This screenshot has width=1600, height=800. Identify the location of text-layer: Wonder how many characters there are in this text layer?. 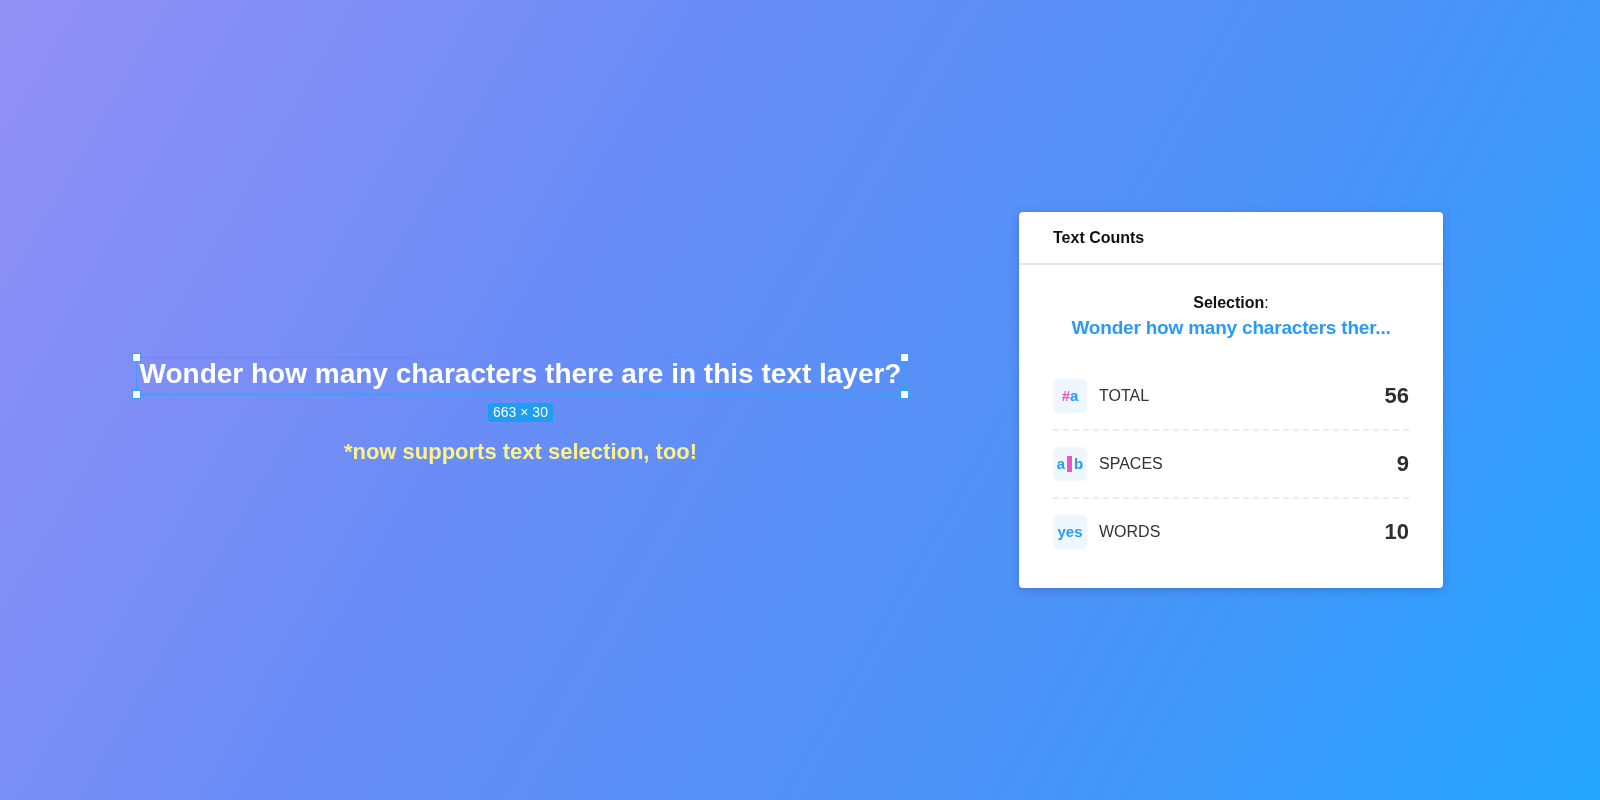
(520, 374).